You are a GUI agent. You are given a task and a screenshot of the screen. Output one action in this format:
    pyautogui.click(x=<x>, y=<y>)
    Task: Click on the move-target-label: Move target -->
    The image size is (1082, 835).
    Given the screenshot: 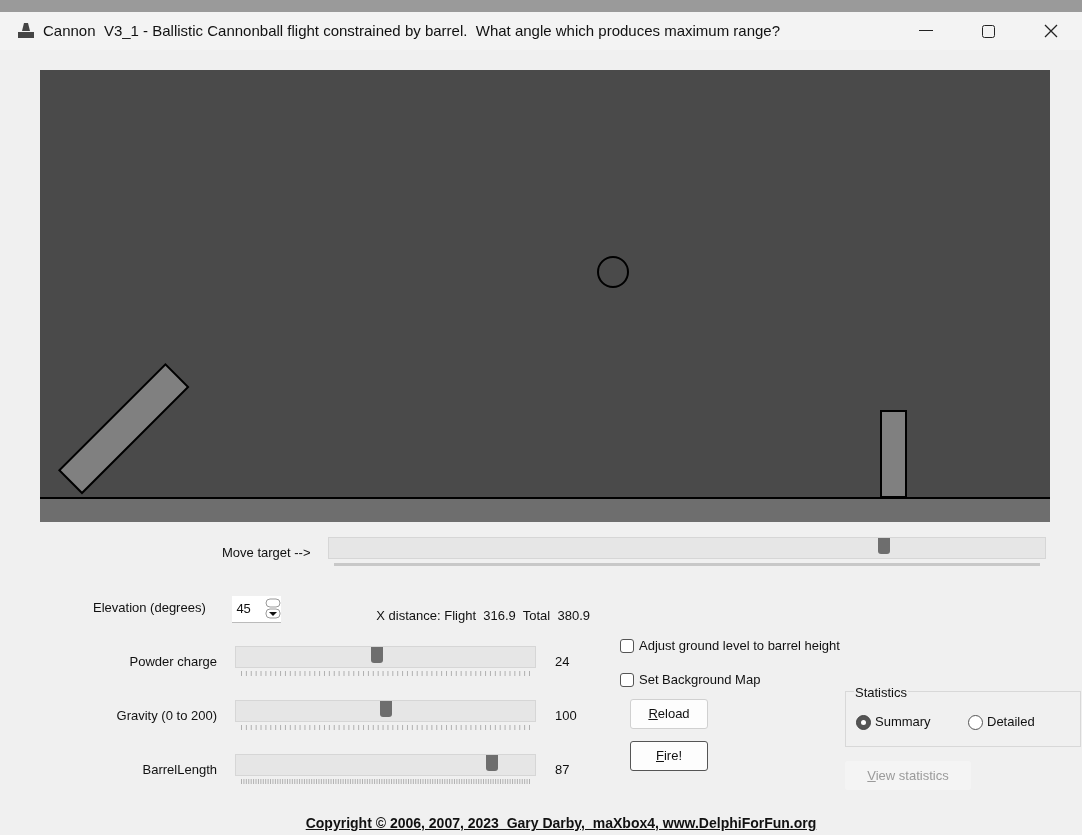 What is the action you would take?
    pyautogui.click(x=267, y=553)
    